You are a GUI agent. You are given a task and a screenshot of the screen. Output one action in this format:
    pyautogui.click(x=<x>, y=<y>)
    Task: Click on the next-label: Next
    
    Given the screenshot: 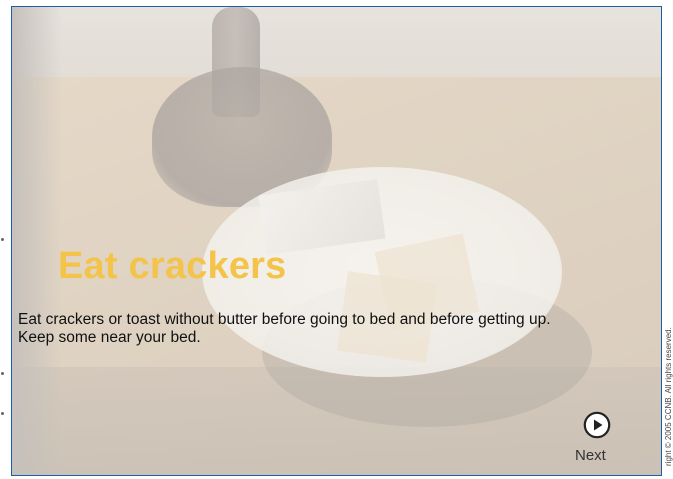 What is the action you would take?
    pyautogui.click(x=590, y=456)
    